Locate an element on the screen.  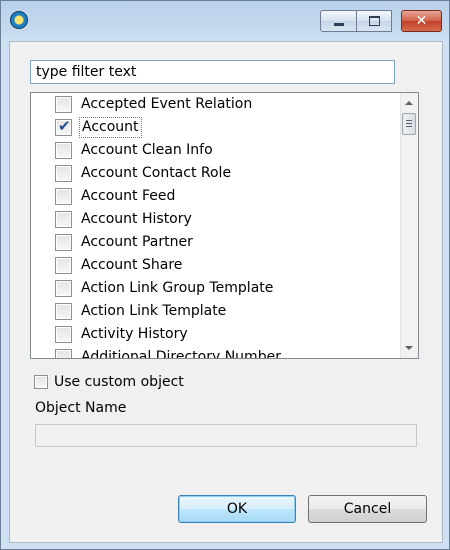
list-item: Action Link Template is located at coordinates (215, 311).